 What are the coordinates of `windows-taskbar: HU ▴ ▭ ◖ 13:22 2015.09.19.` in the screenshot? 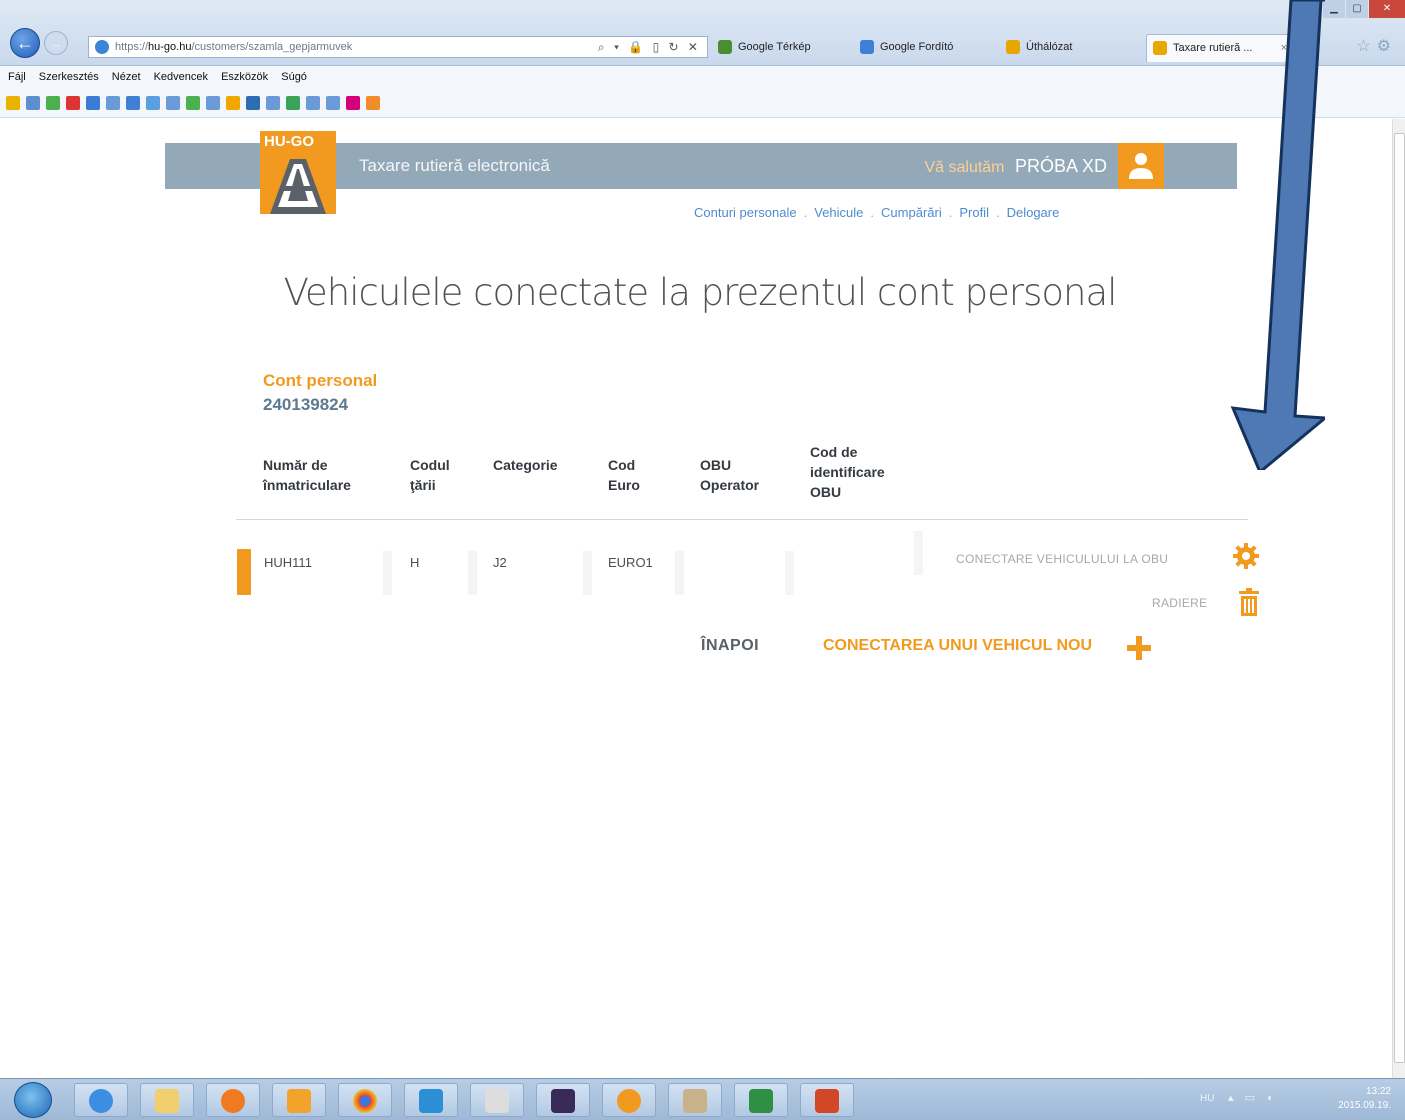 It's located at (702, 1099).